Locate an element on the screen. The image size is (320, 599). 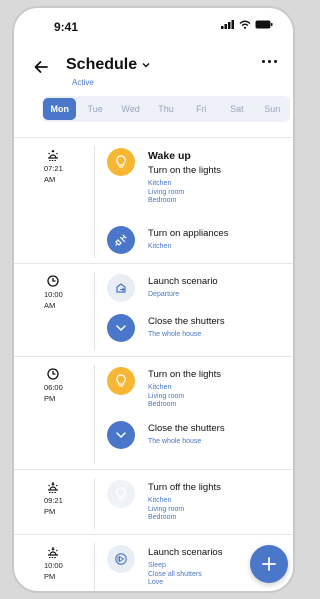
day-tab-tue: Tue is located at coordinates (94, 109).